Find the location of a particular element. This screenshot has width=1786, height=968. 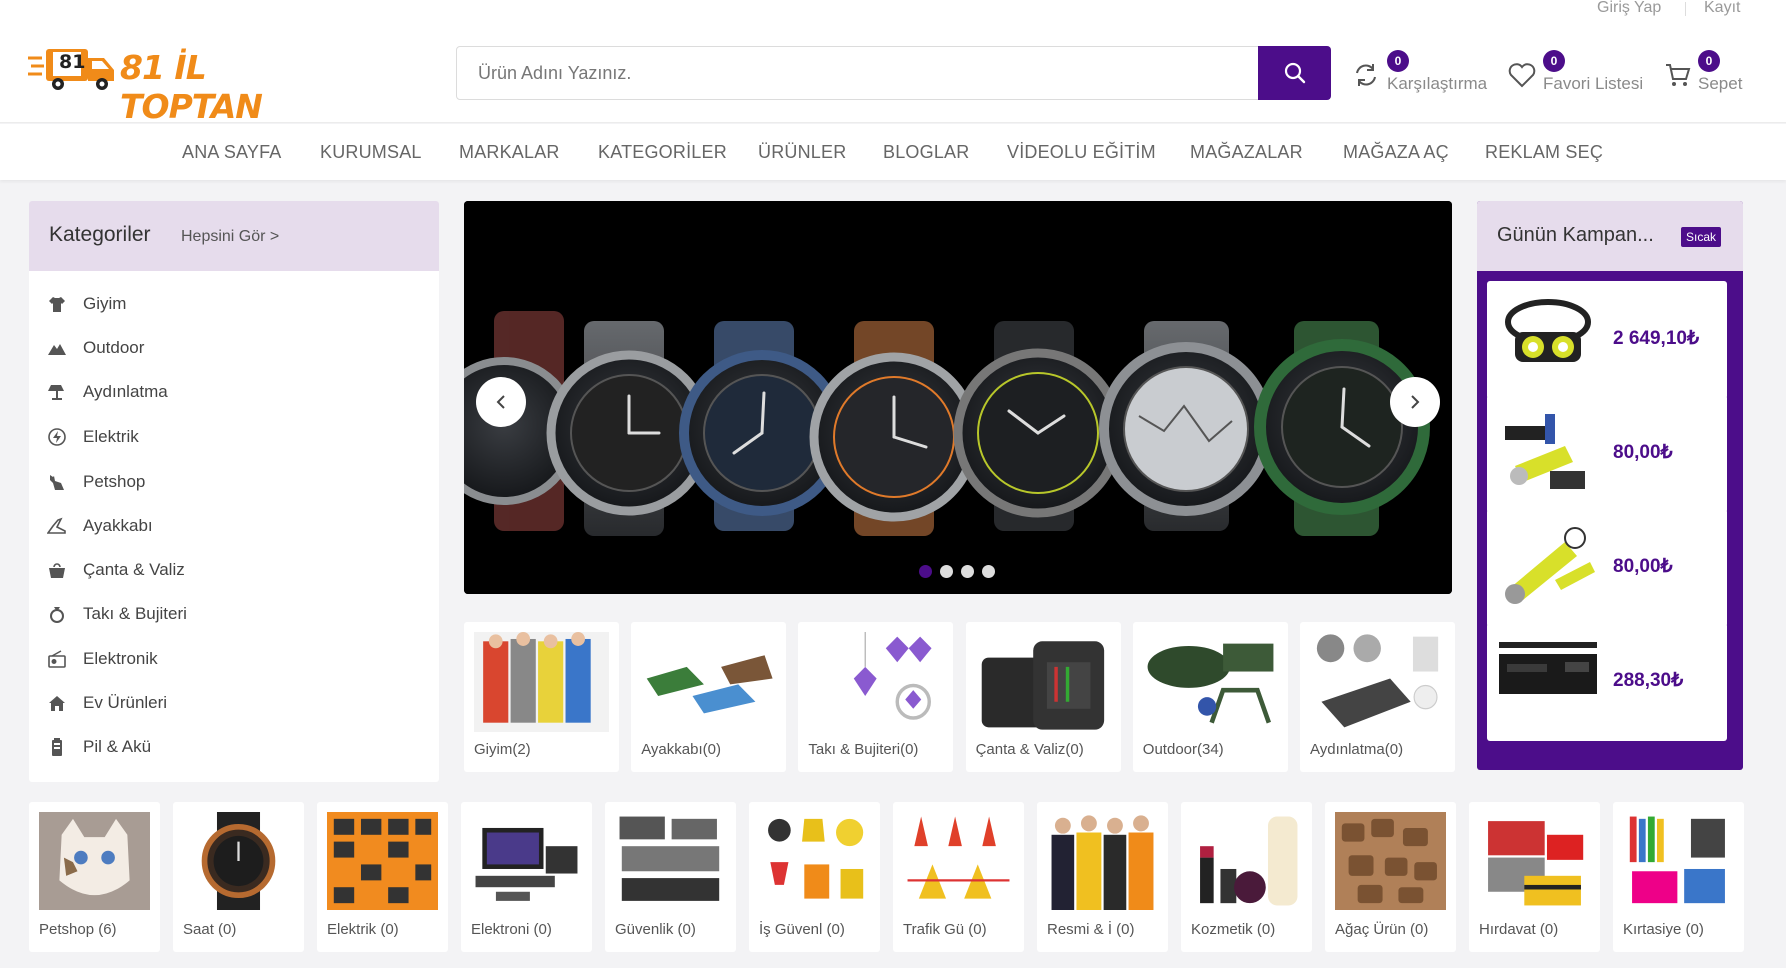

category-item-elektronik: Elektronik is located at coordinates (227, 659).